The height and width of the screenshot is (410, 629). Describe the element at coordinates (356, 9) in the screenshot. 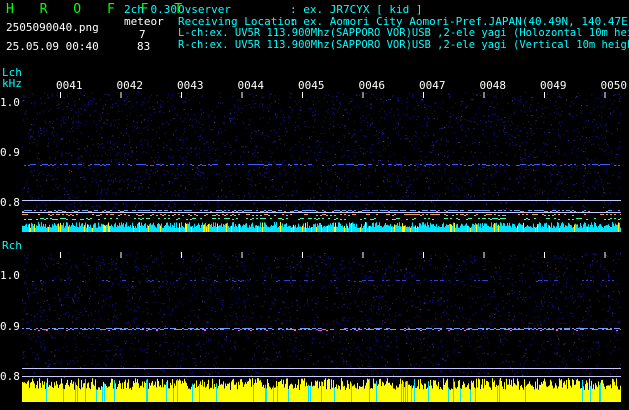

I see `observer-value: : ex. JR7CYX [ kid ]` at that location.